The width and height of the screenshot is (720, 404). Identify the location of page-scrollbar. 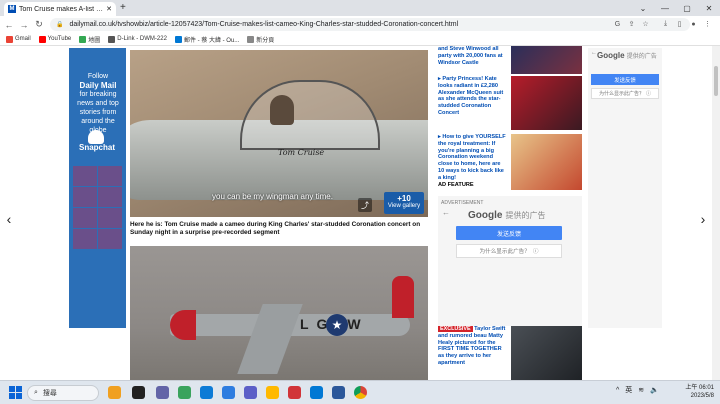
(716, 213).